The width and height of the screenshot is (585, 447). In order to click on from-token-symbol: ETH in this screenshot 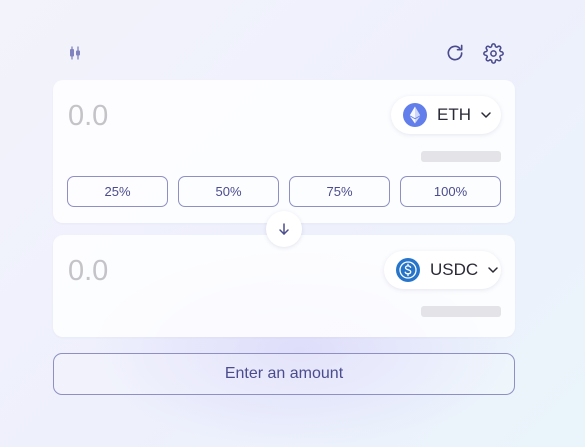, I will do `click(454, 114)`.